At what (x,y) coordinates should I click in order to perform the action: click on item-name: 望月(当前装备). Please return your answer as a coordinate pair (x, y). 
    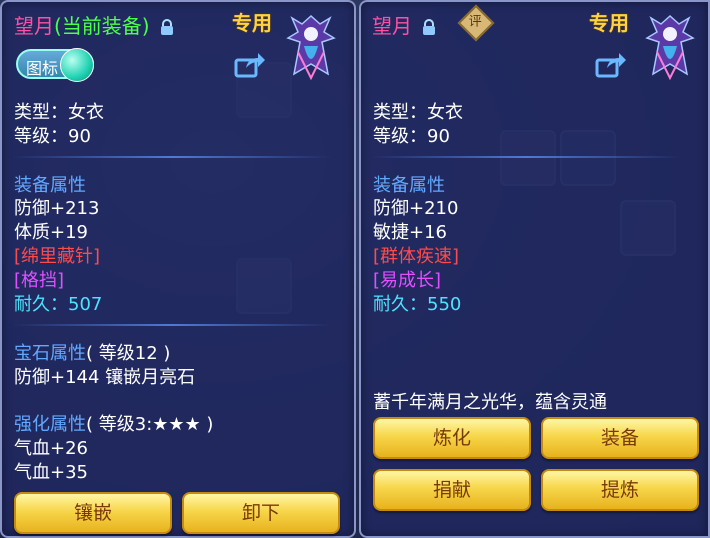
    Looking at the image, I should click on (94, 24).